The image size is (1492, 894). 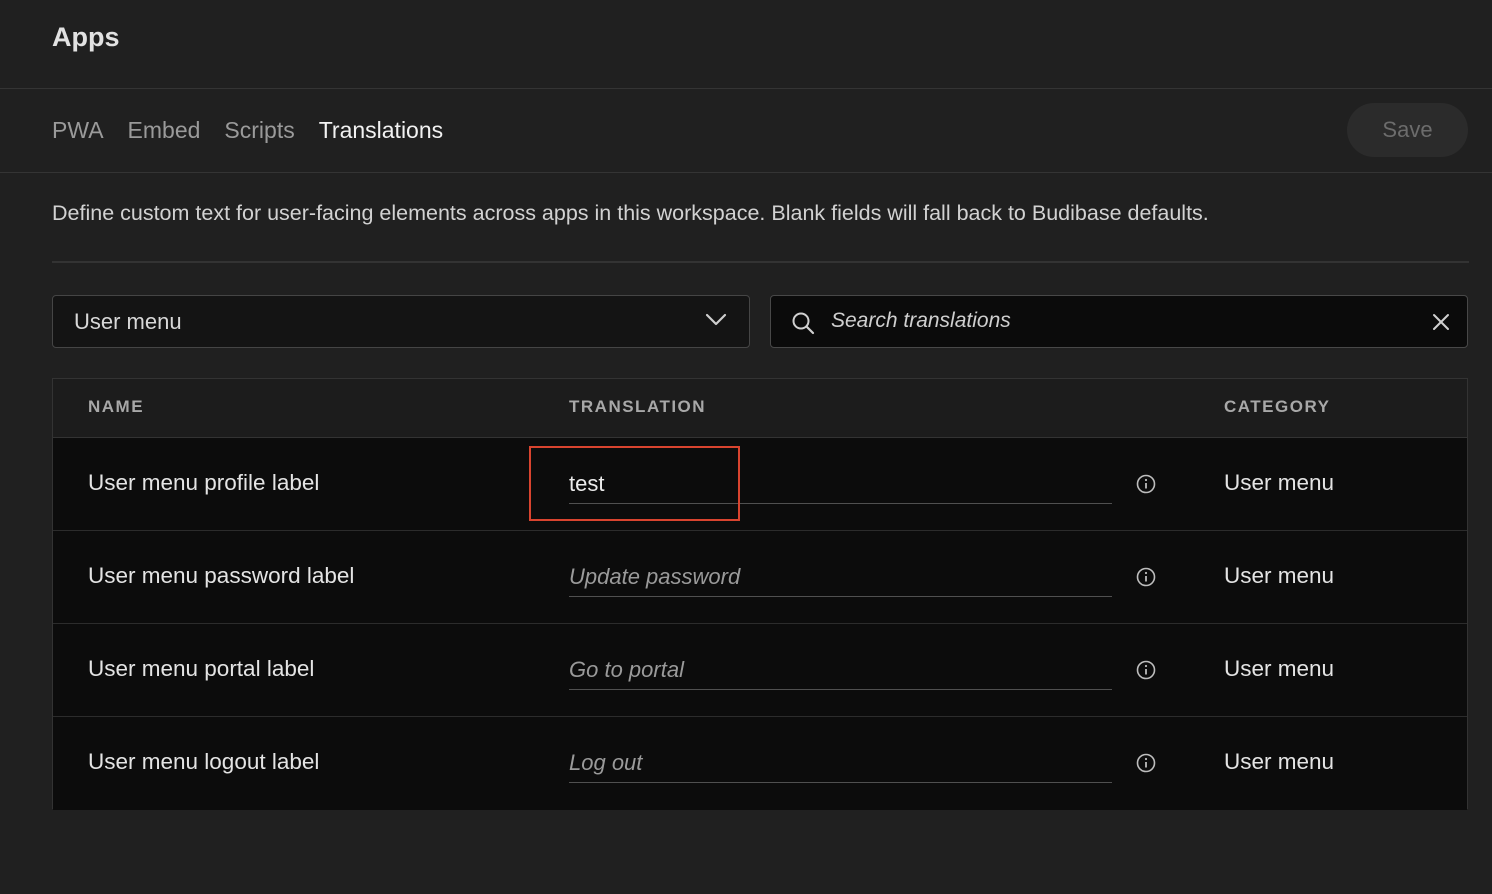 What do you see at coordinates (746, 131) in the screenshot?
I see `tabs-bar: PWA Embed Scripts Translations Save` at bounding box center [746, 131].